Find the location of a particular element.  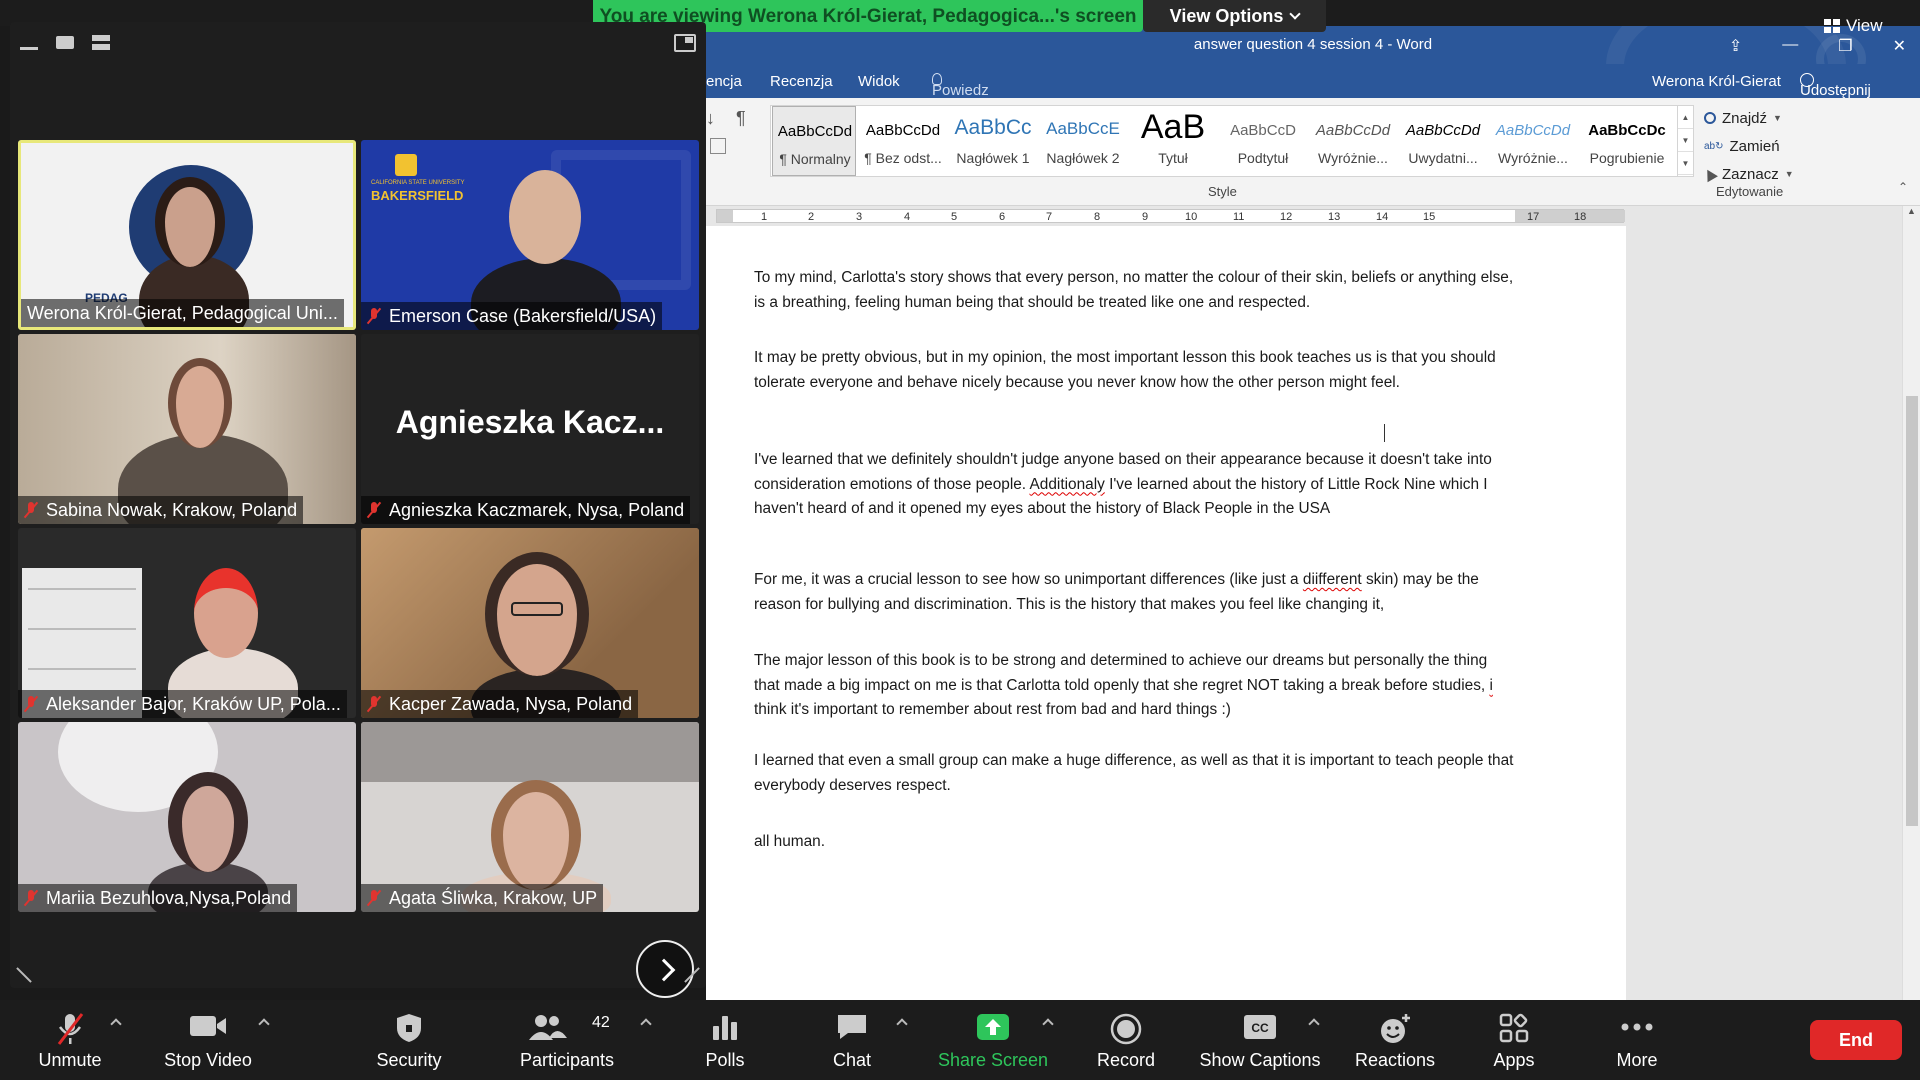

muted-mic-icon is located at coordinates (374, 898).